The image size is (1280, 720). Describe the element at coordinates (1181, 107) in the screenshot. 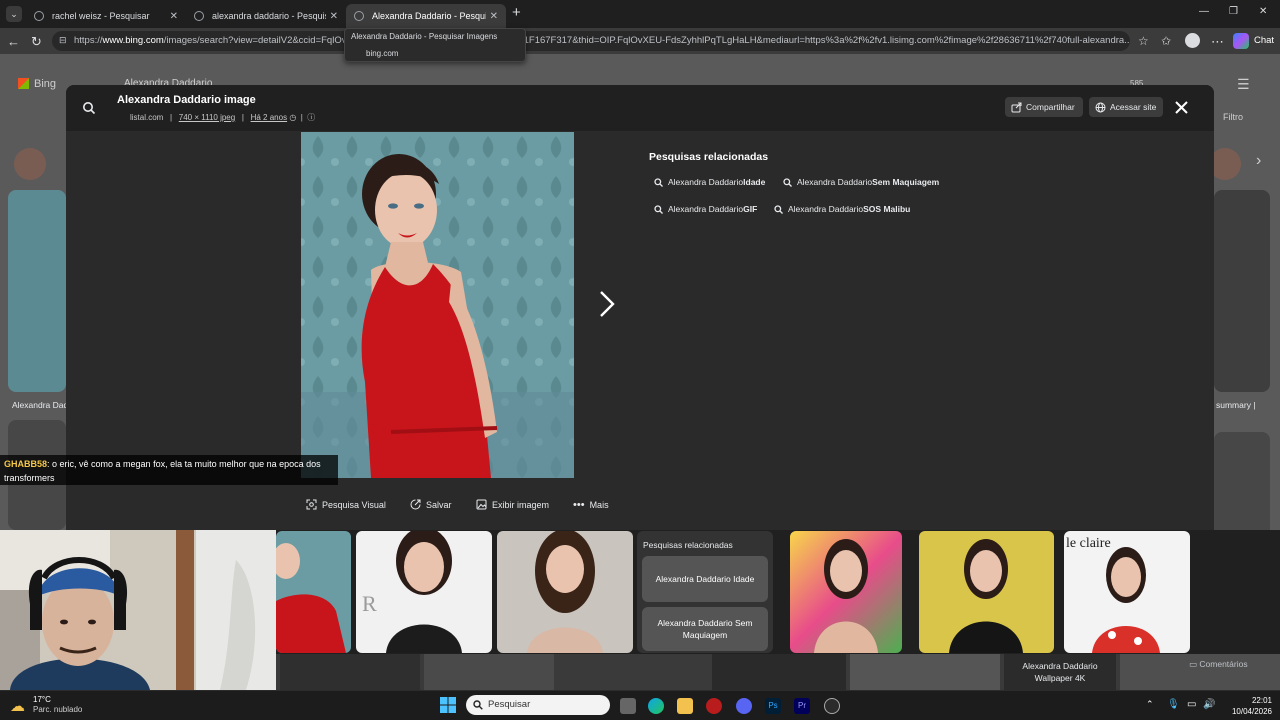

I see `close-icon` at that location.